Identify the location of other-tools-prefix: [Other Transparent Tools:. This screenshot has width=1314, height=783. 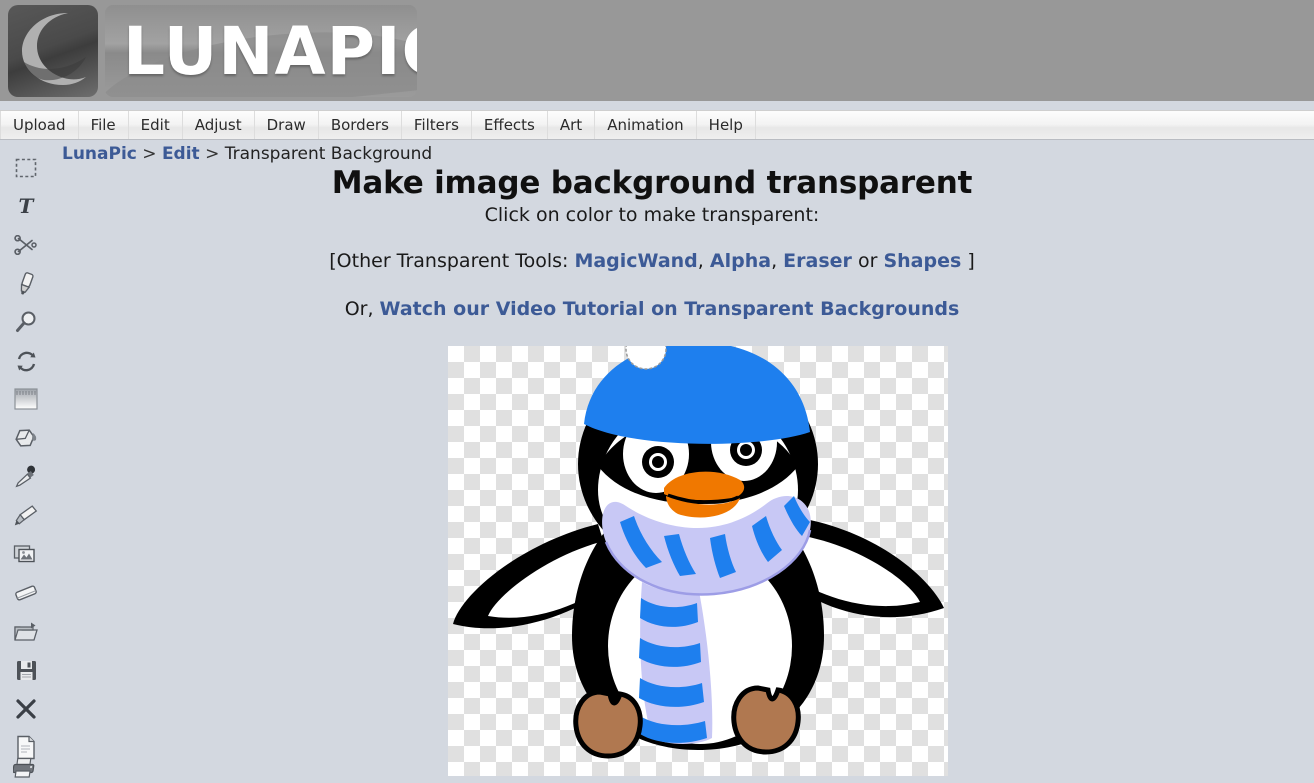
(449, 261).